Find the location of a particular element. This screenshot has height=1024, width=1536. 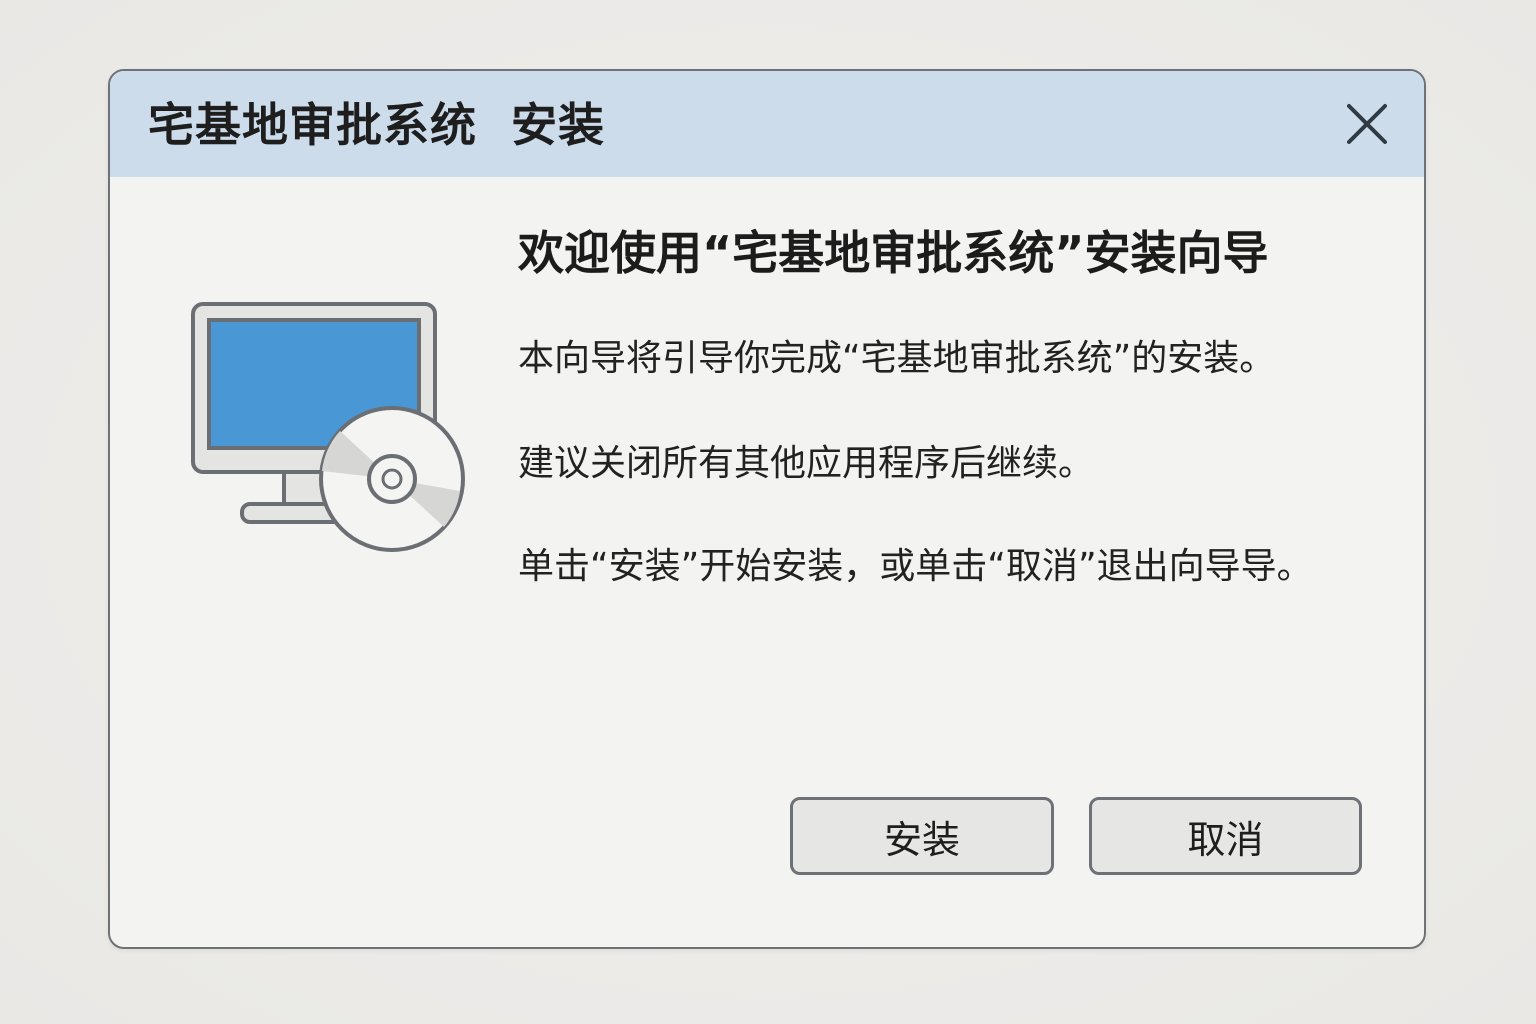

close-apps-paragraph: 建议关闭所有其他应用程序后继续。 is located at coordinates (806, 463).